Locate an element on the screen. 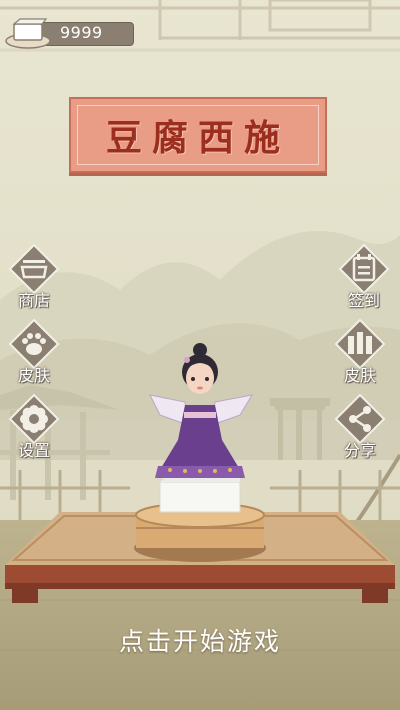 The width and height of the screenshot is (400, 710). share-label: 分享 is located at coordinates (359, 450).